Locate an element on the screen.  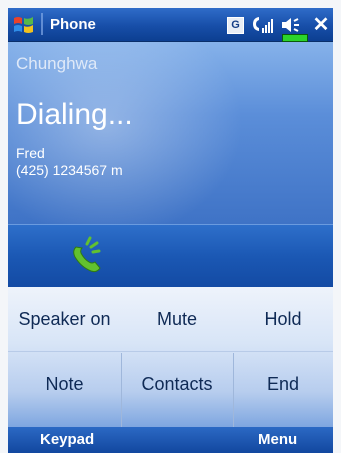
mute-button: Mute is located at coordinates (177, 319).